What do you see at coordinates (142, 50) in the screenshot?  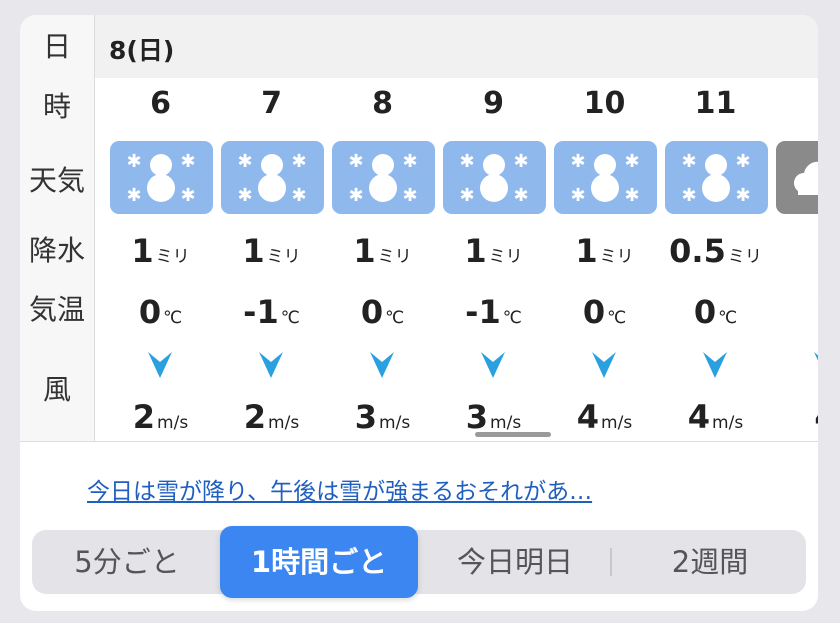 I see `date-label: 8(日)` at bounding box center [142, 50].